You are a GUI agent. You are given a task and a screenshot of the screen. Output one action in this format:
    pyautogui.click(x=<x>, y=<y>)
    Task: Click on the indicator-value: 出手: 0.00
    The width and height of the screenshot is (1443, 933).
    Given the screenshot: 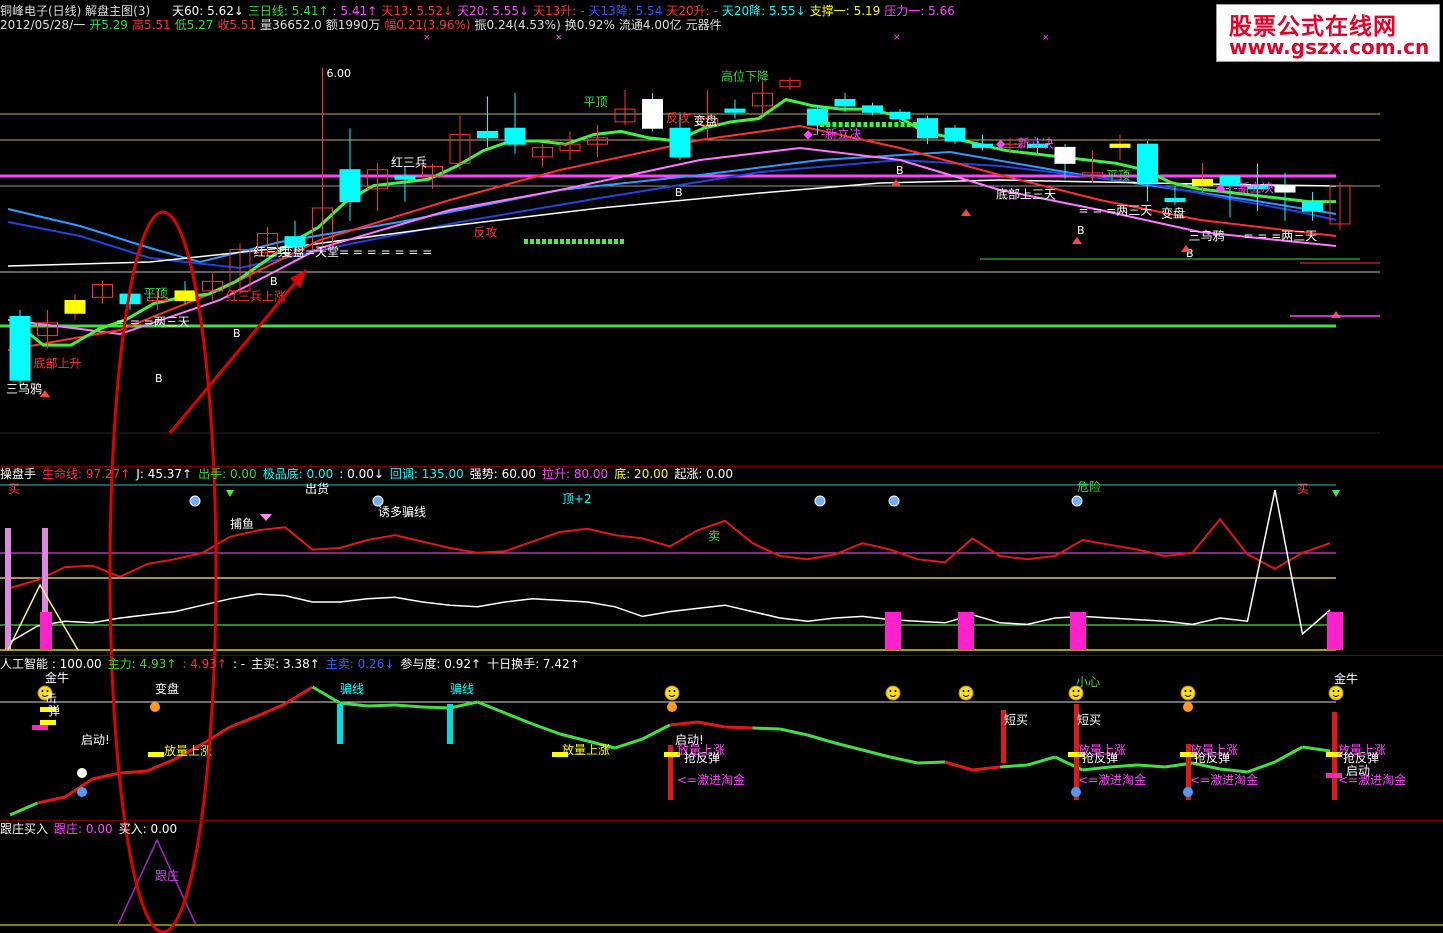 What is the action you would take?
    pyautogui.click(x=227, y=474)
    